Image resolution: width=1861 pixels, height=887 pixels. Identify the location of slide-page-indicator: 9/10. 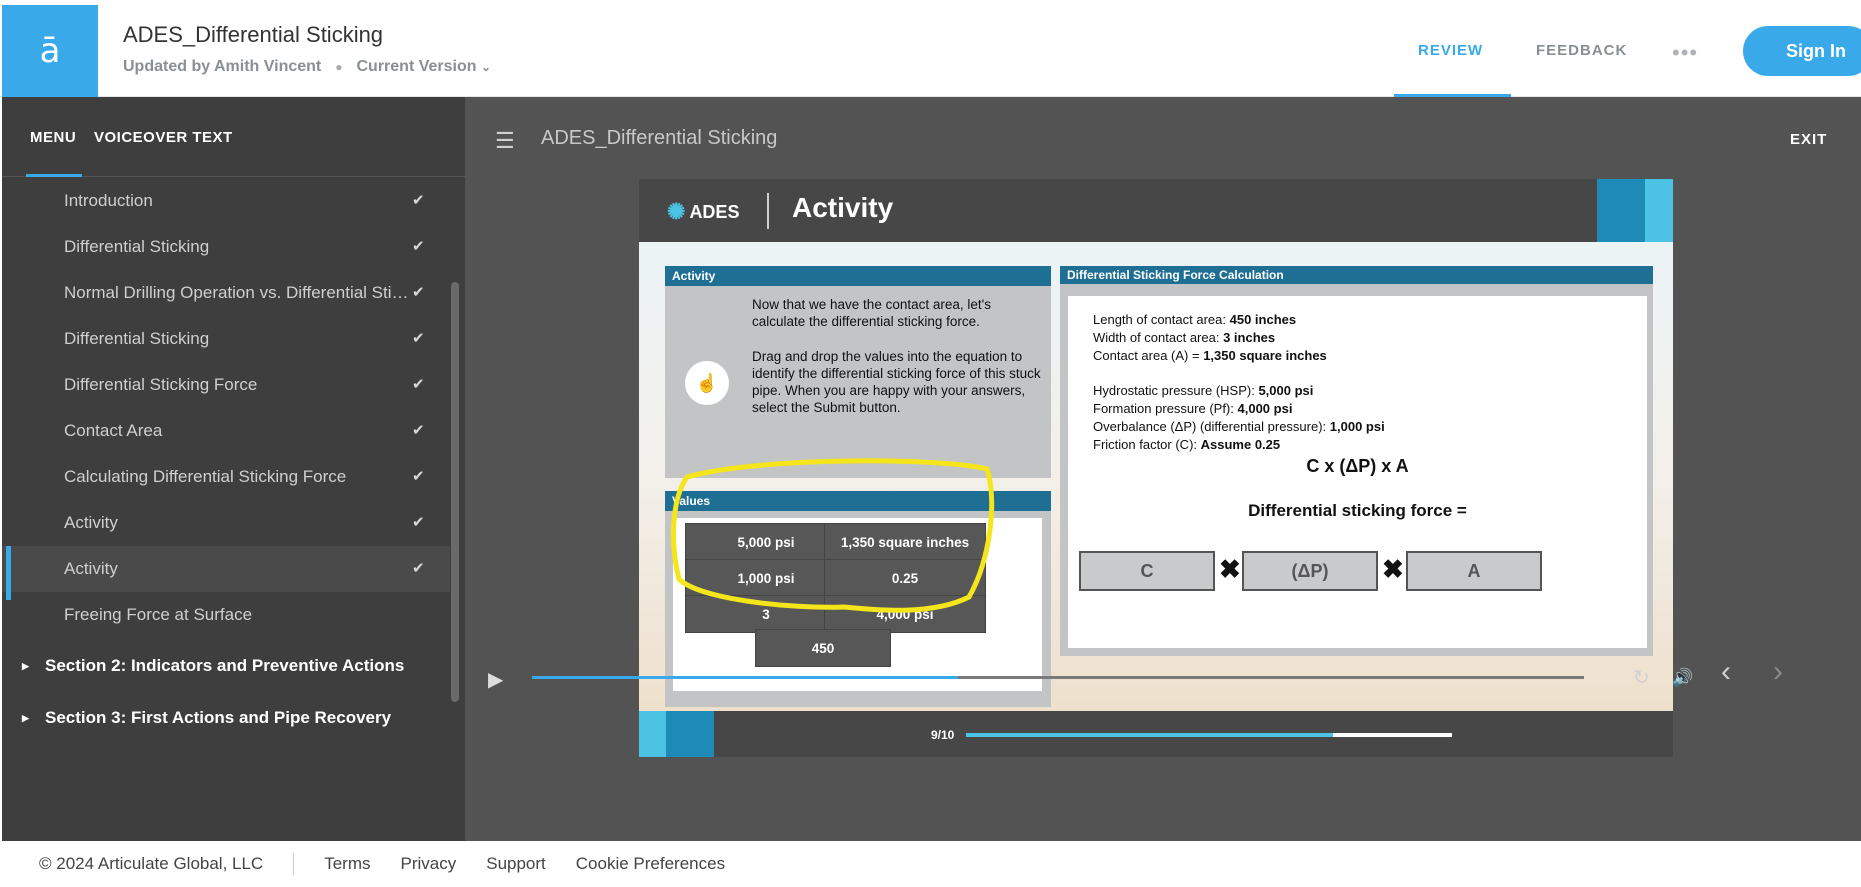
(943, 735).